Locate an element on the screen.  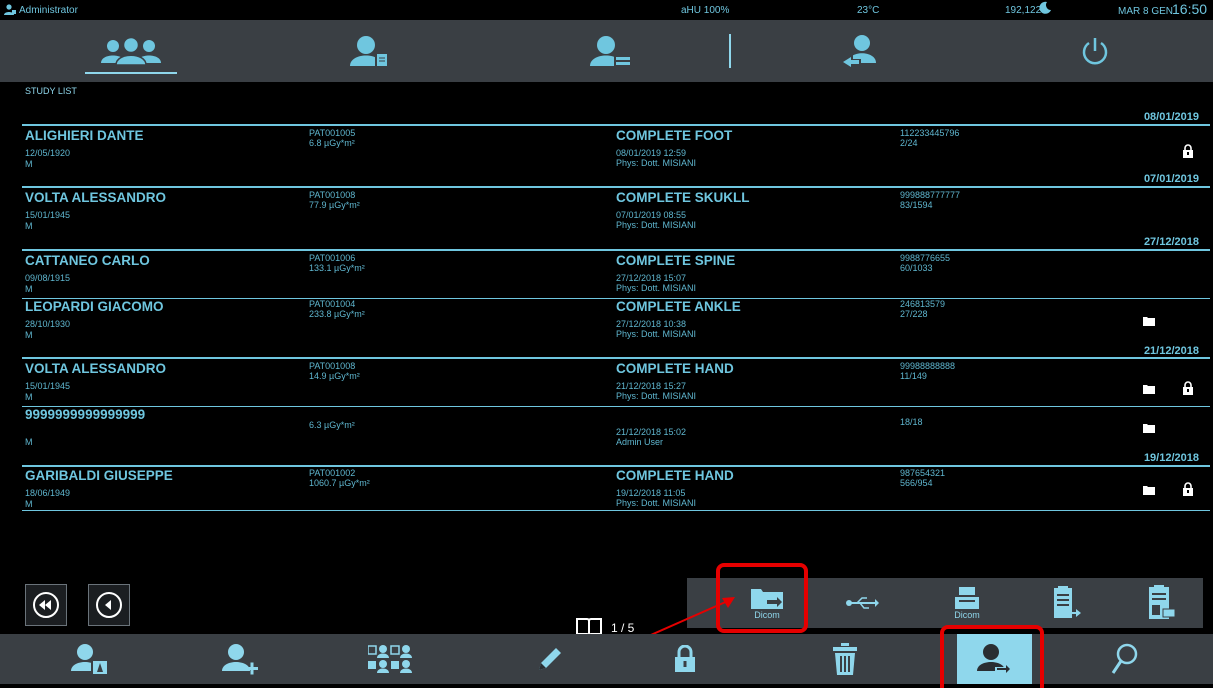
export-usb-button is located at coordinates (862, 603).